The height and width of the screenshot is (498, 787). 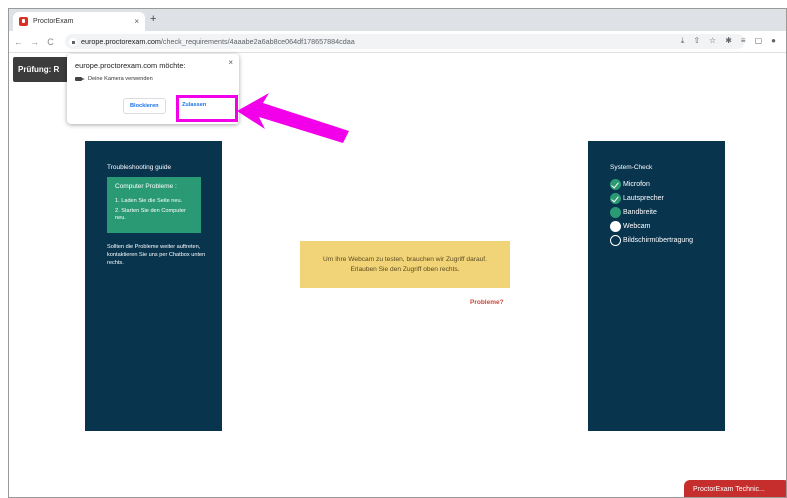 I want to click on problems-link: Probleme?, so click(x=487, y=302).